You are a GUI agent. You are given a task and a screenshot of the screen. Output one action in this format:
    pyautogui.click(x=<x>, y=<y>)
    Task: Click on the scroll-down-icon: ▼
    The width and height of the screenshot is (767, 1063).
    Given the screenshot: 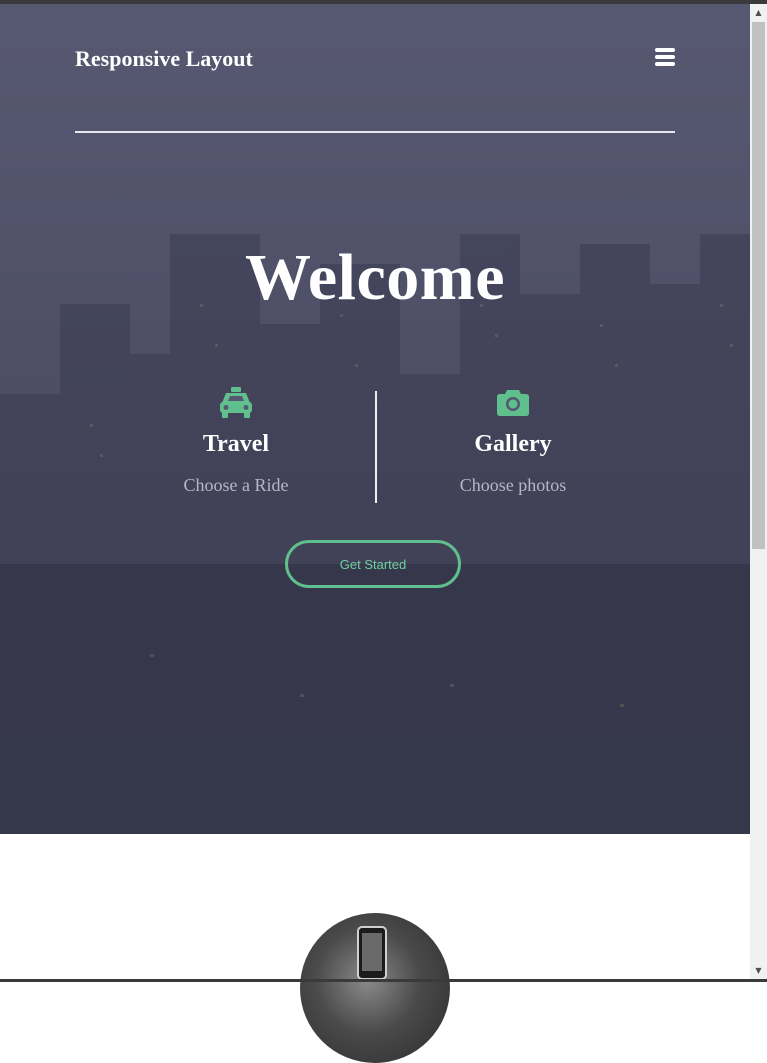 What is the action you would take?
    pyautogui.click(x=758, y=970)
    